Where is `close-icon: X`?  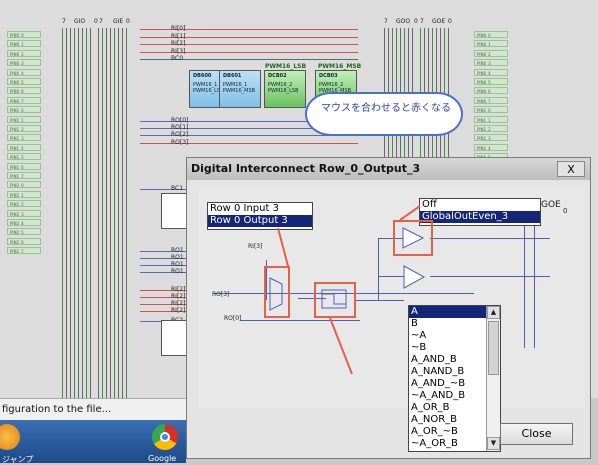 close-icon: X is located at coordinates (571, 169).